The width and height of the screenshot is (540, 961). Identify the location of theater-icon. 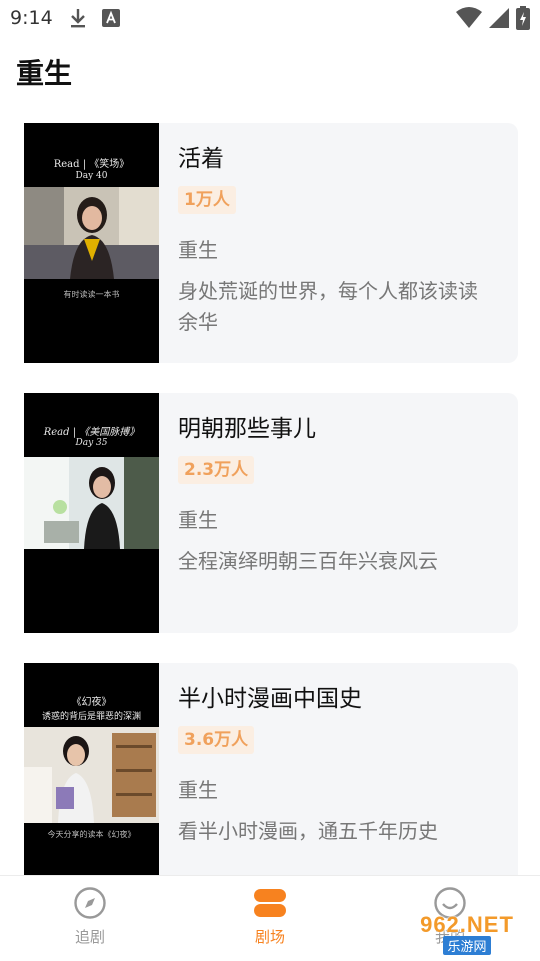
(270, 906).